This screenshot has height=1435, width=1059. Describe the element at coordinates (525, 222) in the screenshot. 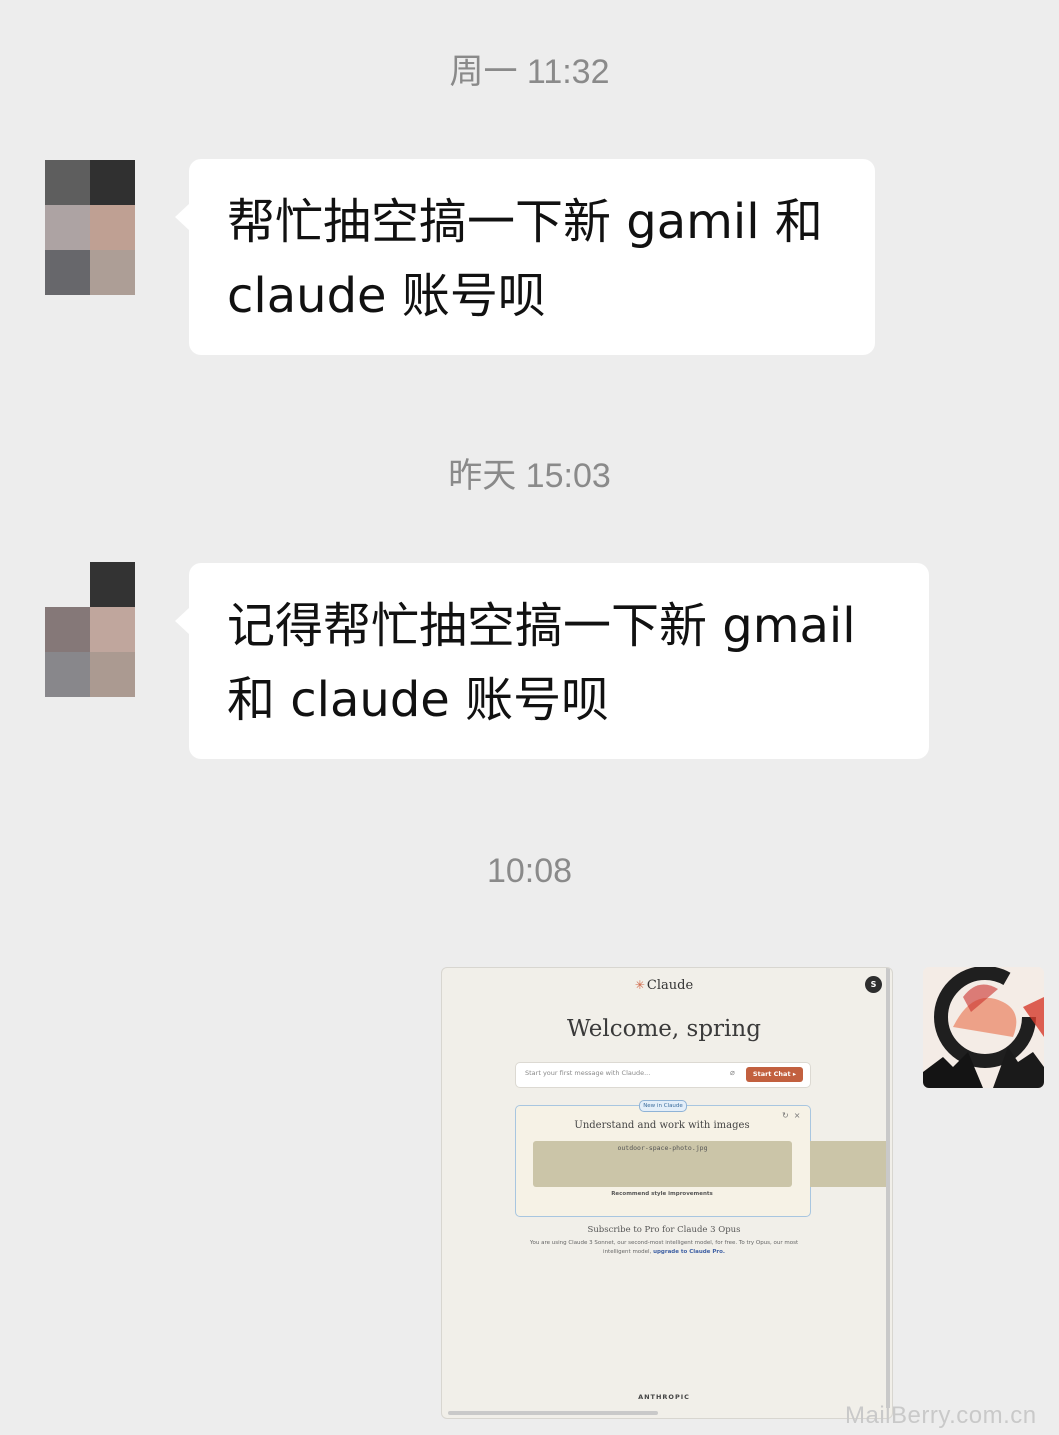

I see `message-text-line: 帮忙抽空搞一下新 gamil 和` at that location.